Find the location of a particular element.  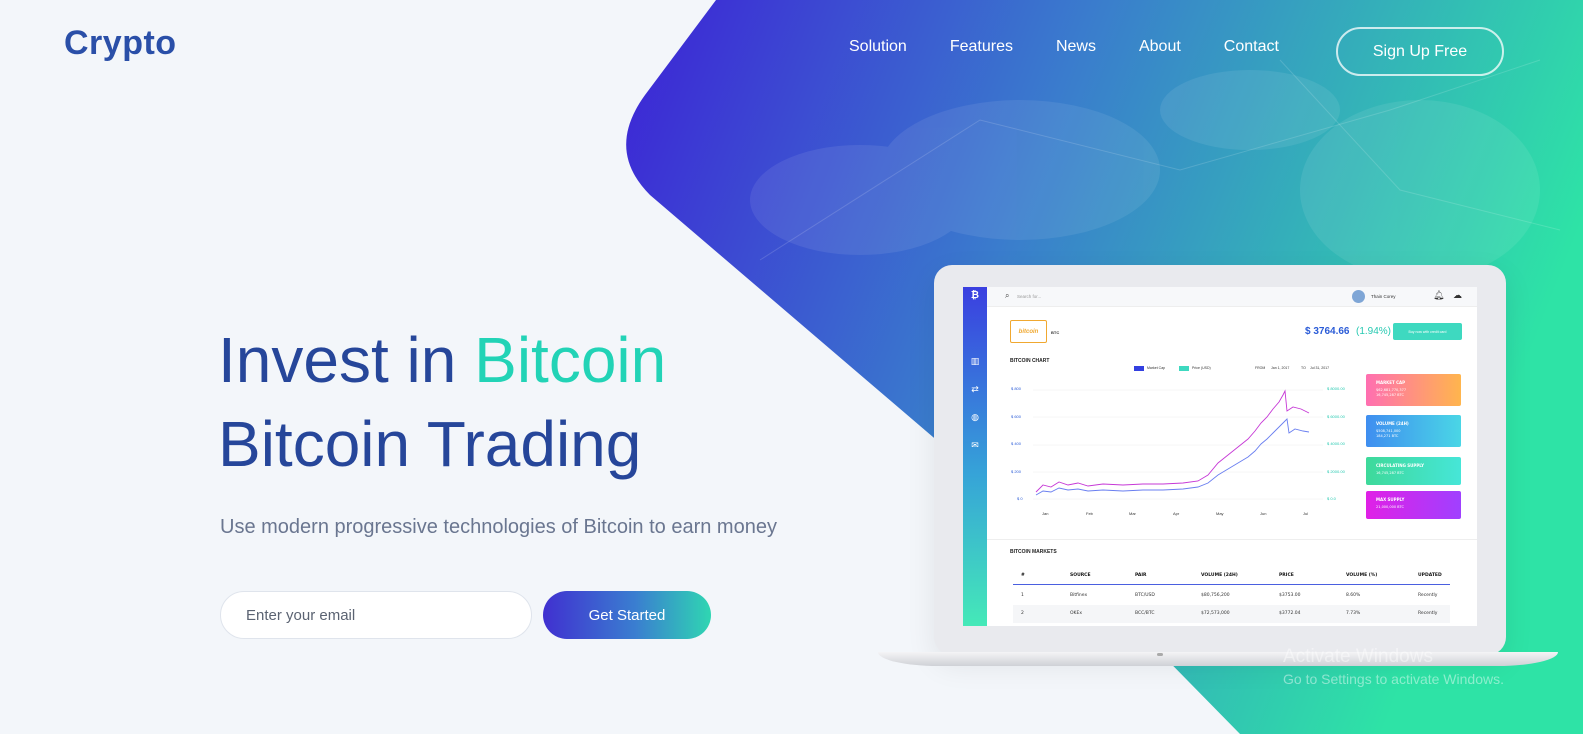

brand-logo: Crypto is located at coordinates (120, 43).